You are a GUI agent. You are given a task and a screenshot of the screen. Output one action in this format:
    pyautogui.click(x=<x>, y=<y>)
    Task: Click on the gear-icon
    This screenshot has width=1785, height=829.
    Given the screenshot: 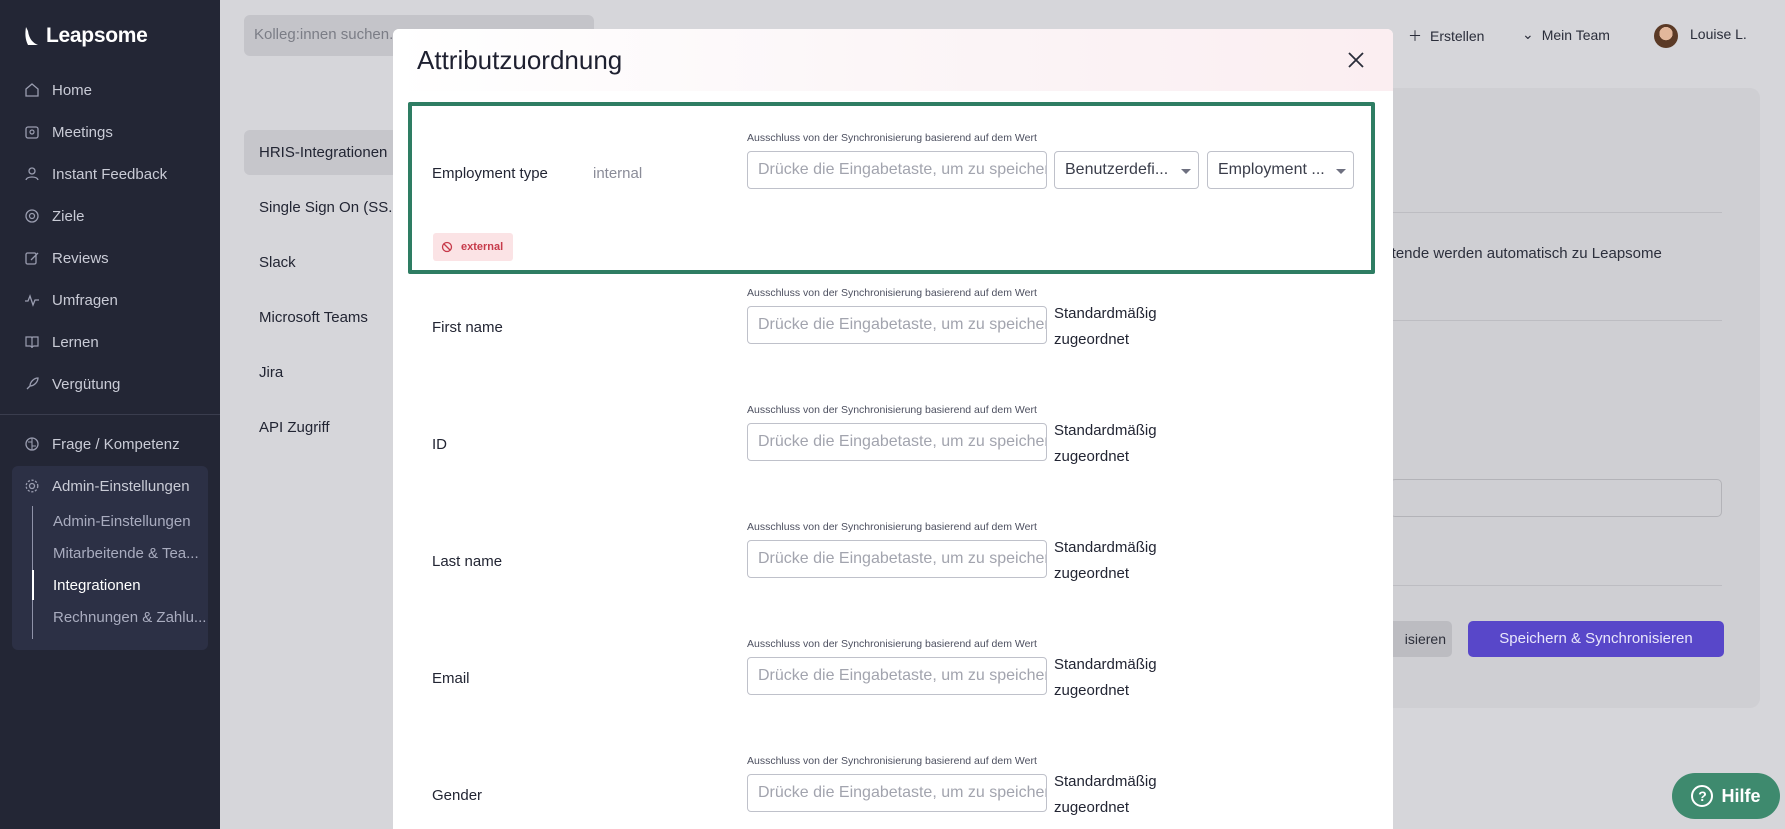 What is the action you would take?
    pyautogui.click(x=32, y=486)
    